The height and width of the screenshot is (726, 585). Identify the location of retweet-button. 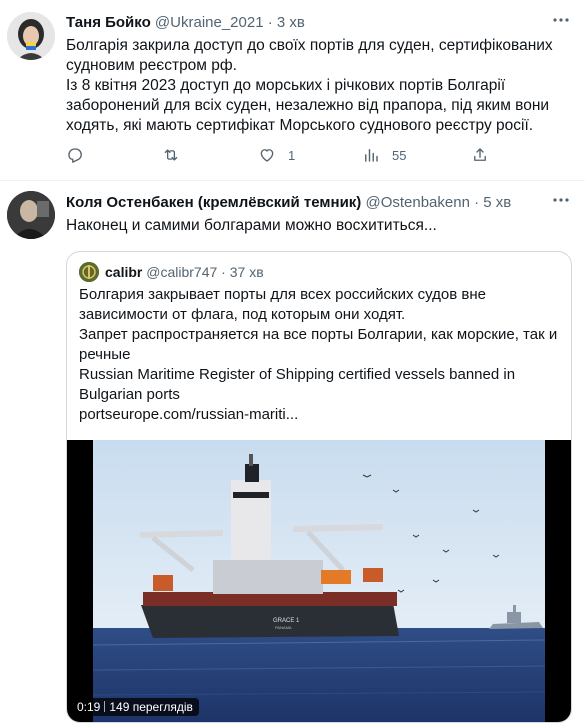
(171, 155).